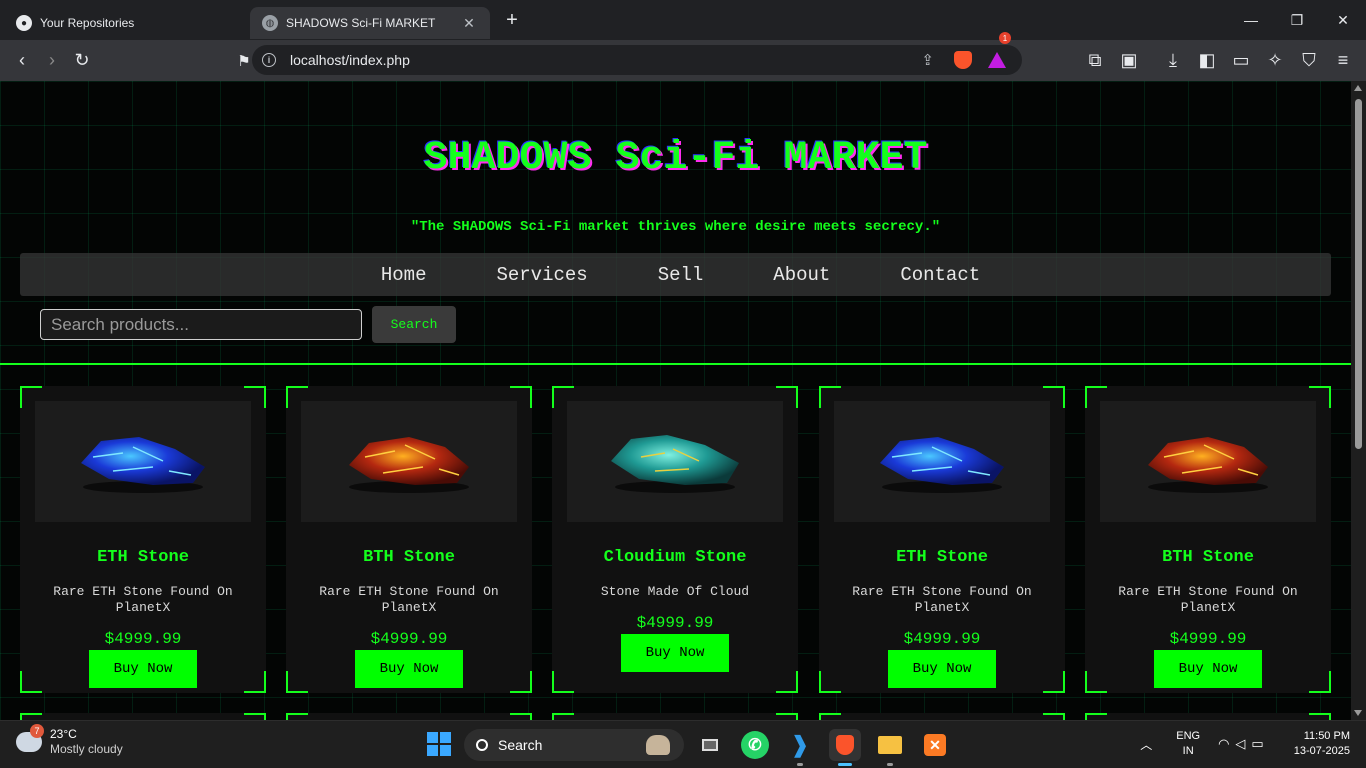 This screenshot has height=768, width=1366. I want to click on chevron-up-icon: ︿, so click(1146, 744).